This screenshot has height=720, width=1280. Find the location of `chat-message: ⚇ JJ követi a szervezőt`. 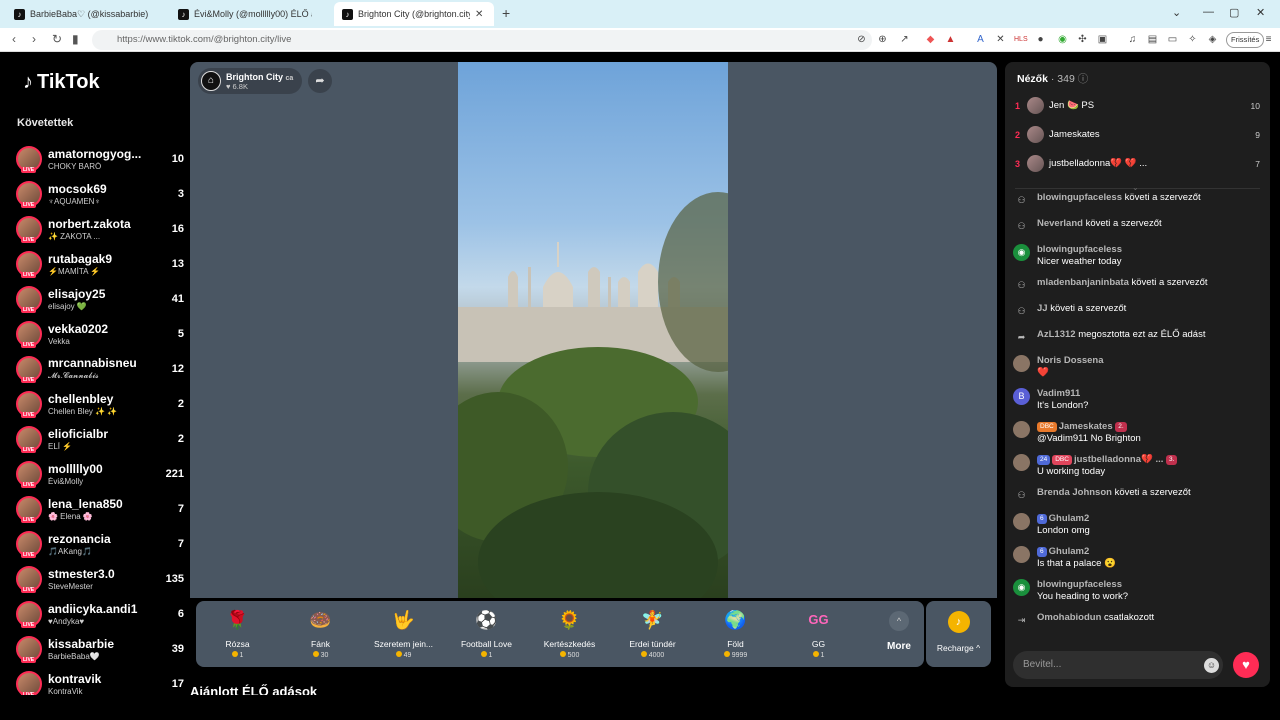

chat-message: ⚇ JJ követi a szervezőt is located at coordinates (1138, 311).